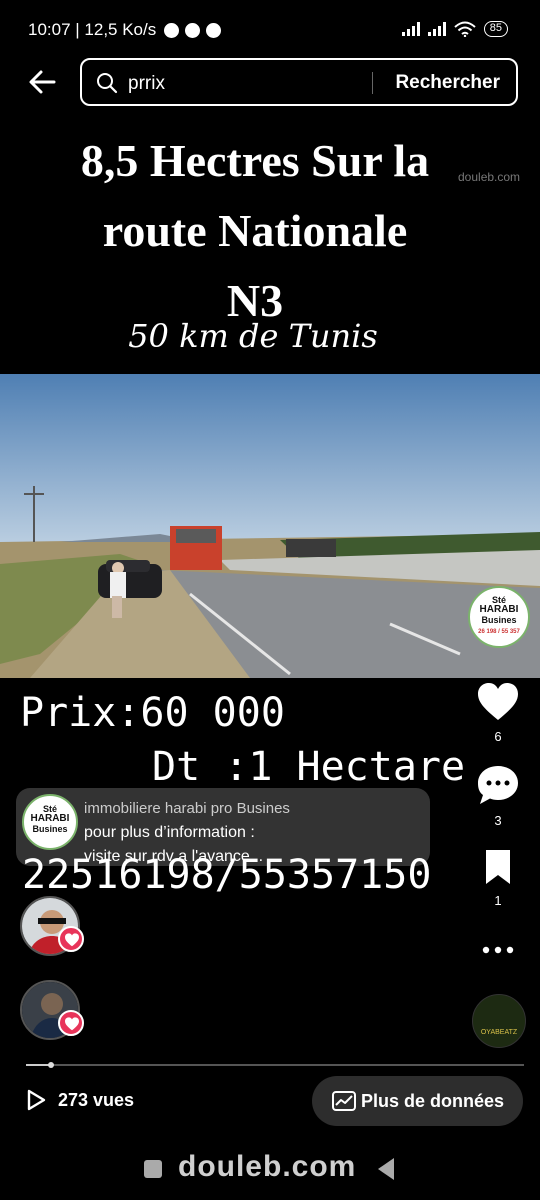 The image size is (540, 1200). Describe the element at coordinates (42, 82) in the screenshot. I see `back-arrow-icon` at that location.